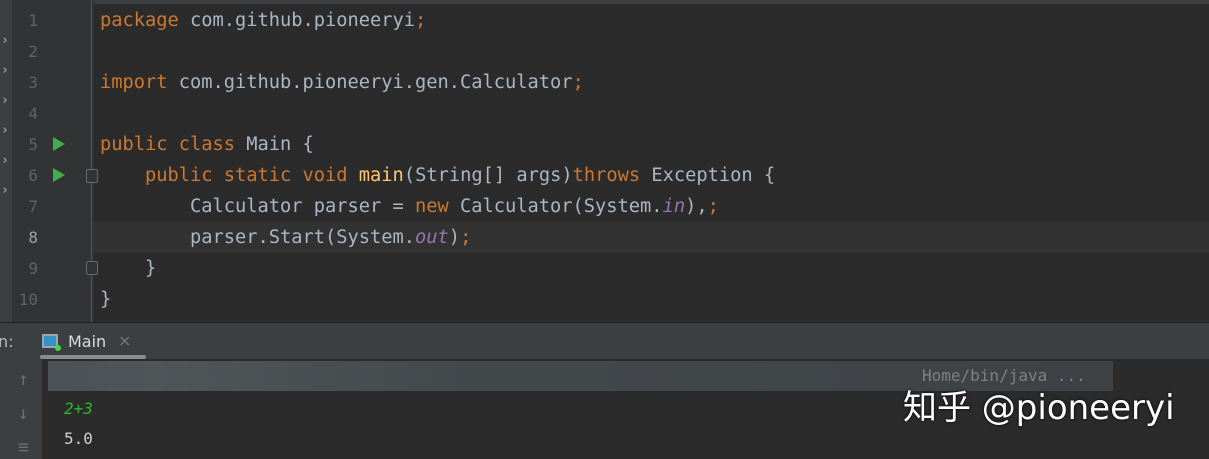  I want to click on run-tab-bar: n: Main ×, so click(604, 341).